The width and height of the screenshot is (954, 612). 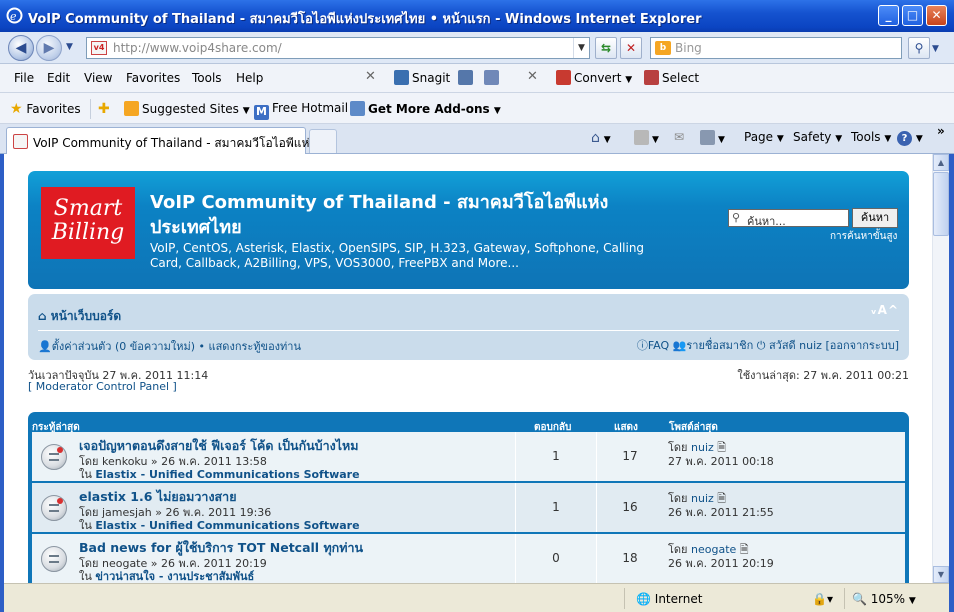 What do you see at coordinates (776, 48) in the screenshot?
I see `search-box: b Bing` at bounding box center [776, 48].